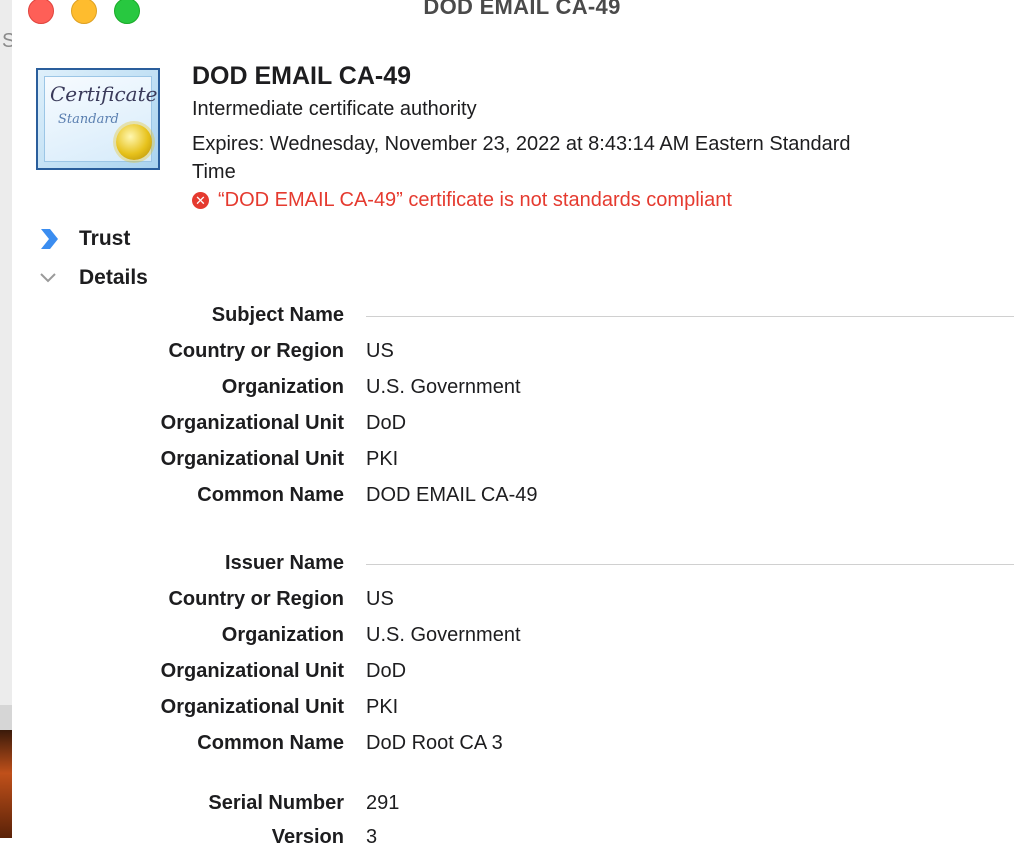 This screenshot has width=1032, height=854. What do you see at coordinates (276, 803) in the screenshot?
I see `serial-number-label: Serial Number` at bounding box center [276, 803].